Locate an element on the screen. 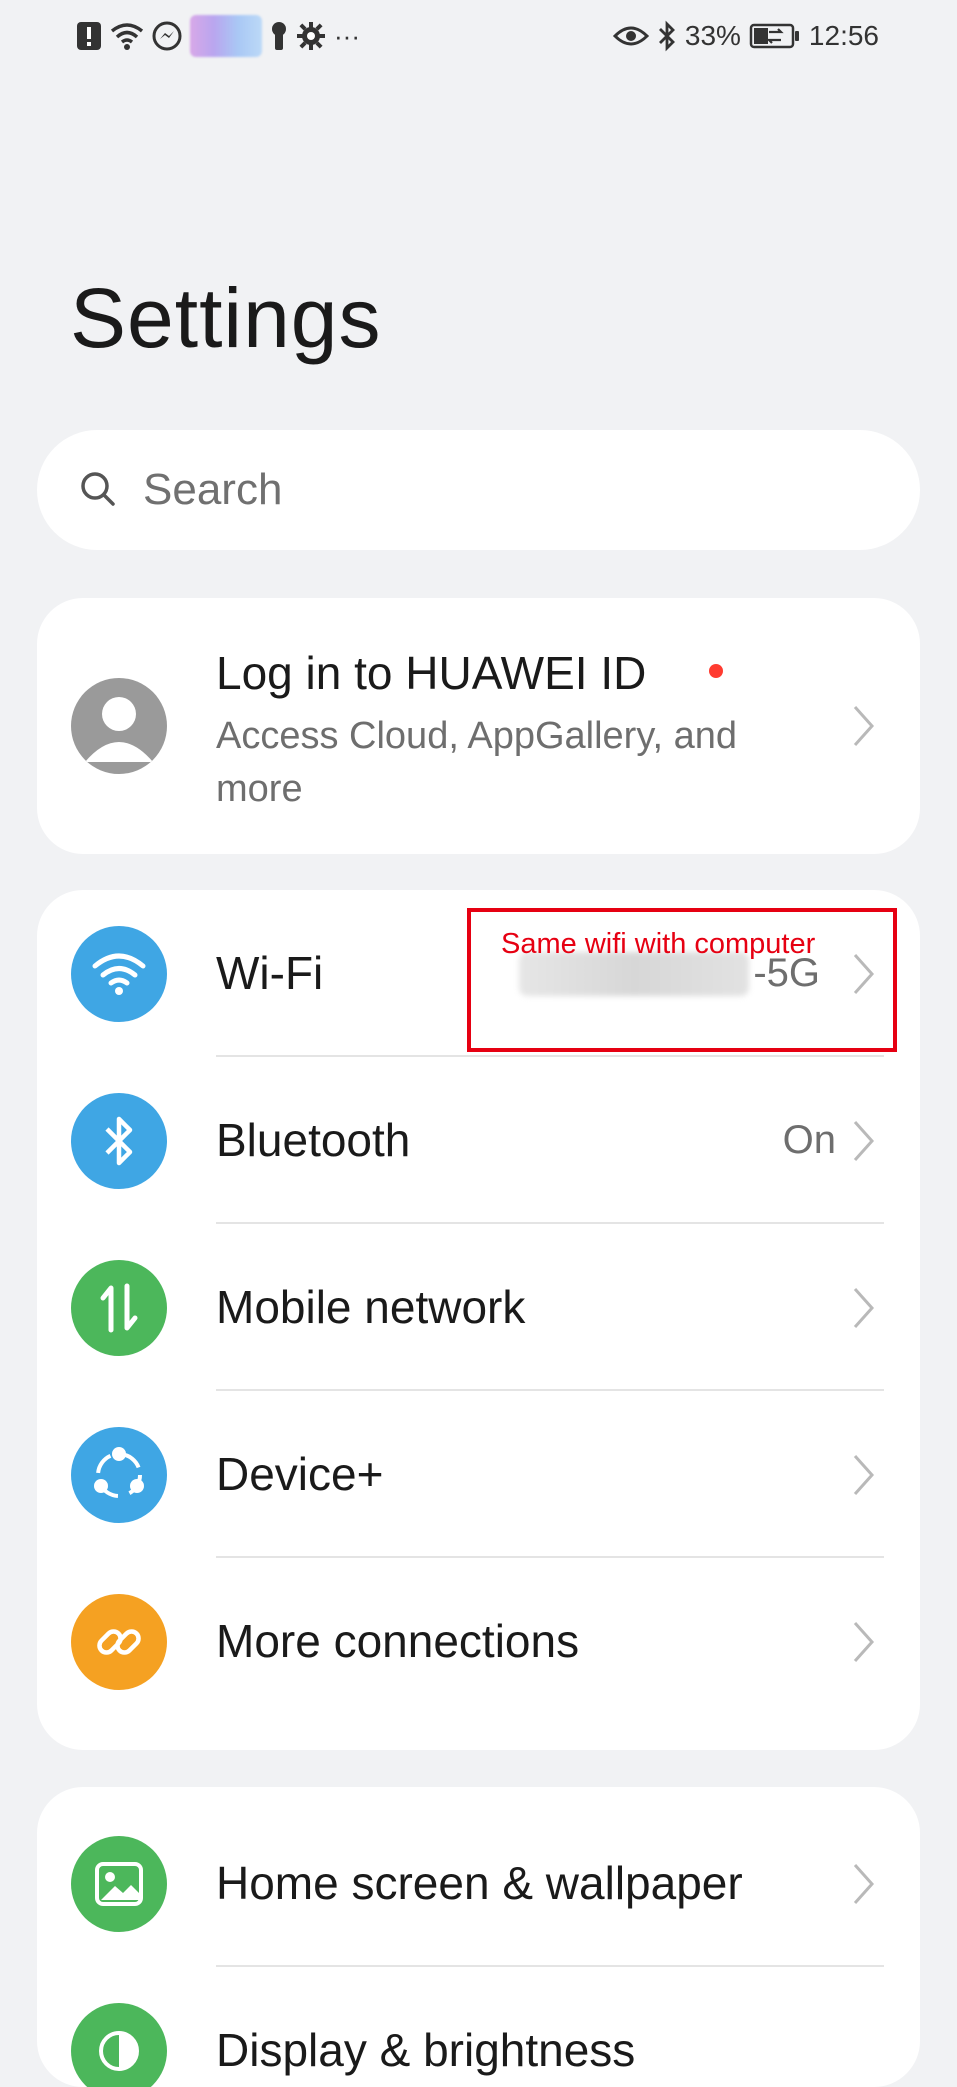  bluetooth-status-icon is located at coordinates (667, 36).